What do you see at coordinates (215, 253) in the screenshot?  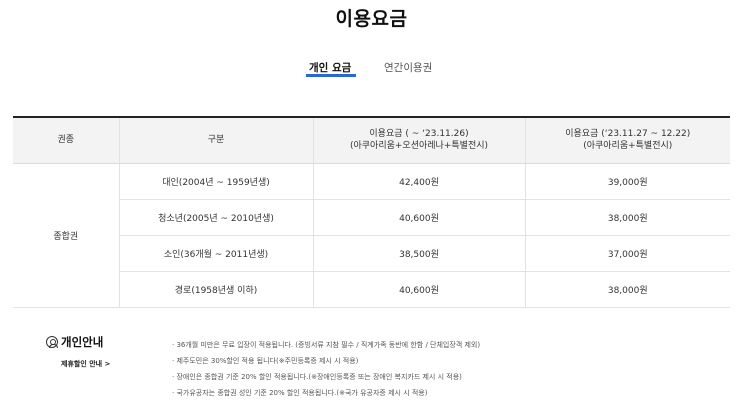 I see `category-cell: 소인(36개월 ~ 2011년생)` at bounding box center [215, 253].